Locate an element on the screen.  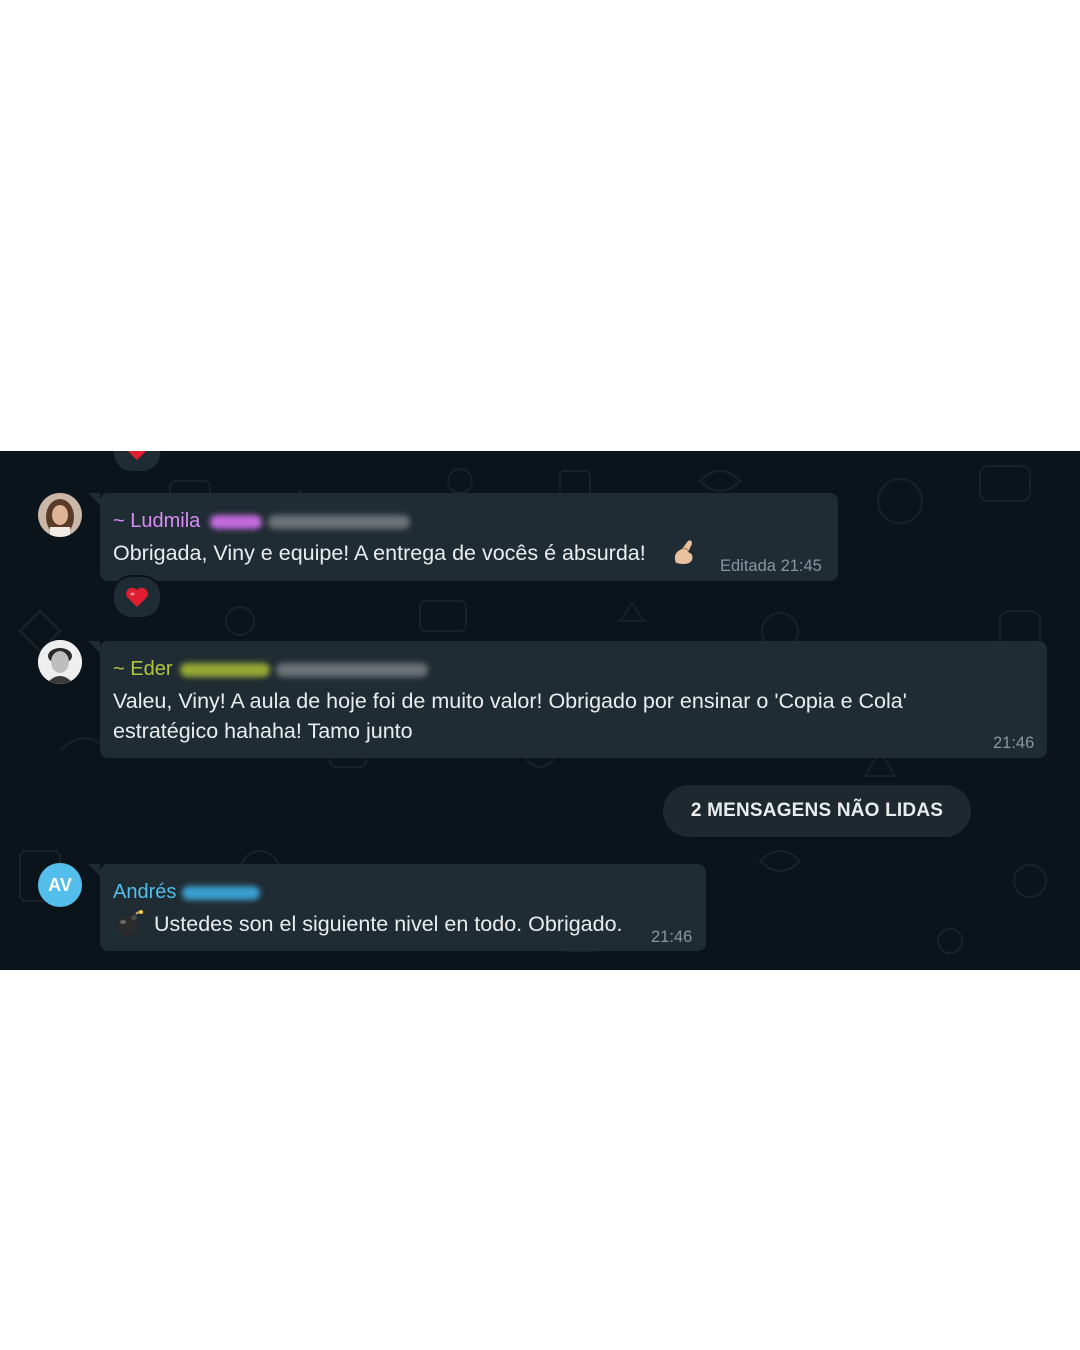
avatar-eder is located at coordinates (60, 662).